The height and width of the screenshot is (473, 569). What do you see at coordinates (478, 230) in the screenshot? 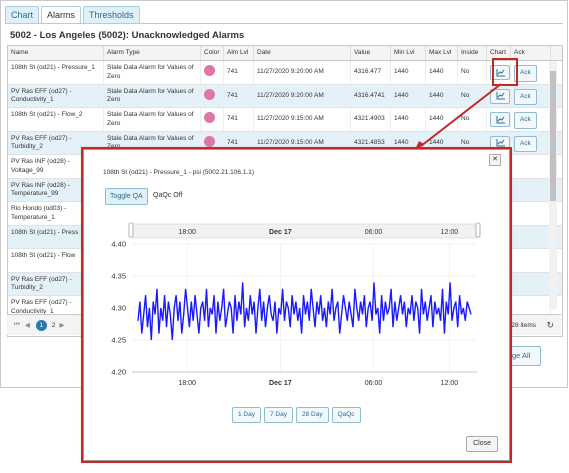
I see `navigator-handle-right` at bounding box center [478, 230].